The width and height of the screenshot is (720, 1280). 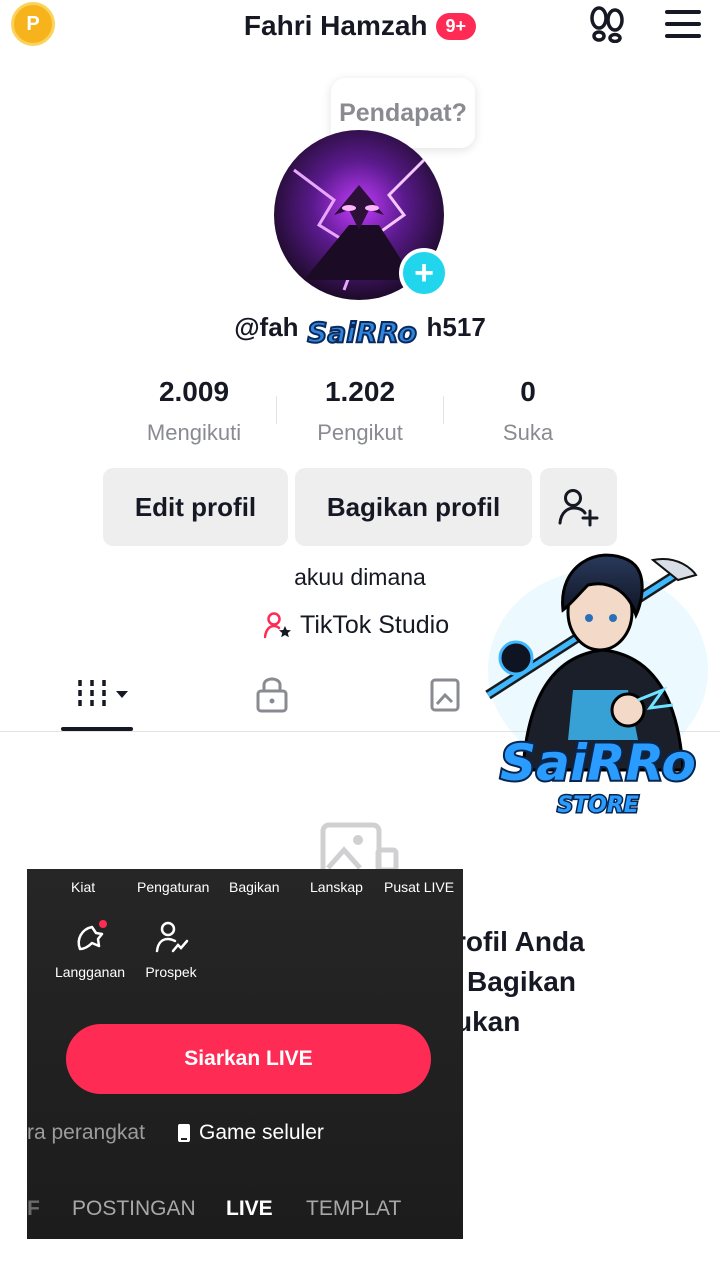 I want to click on empty-line-2: Bagikan, so click(x=521, y=981).